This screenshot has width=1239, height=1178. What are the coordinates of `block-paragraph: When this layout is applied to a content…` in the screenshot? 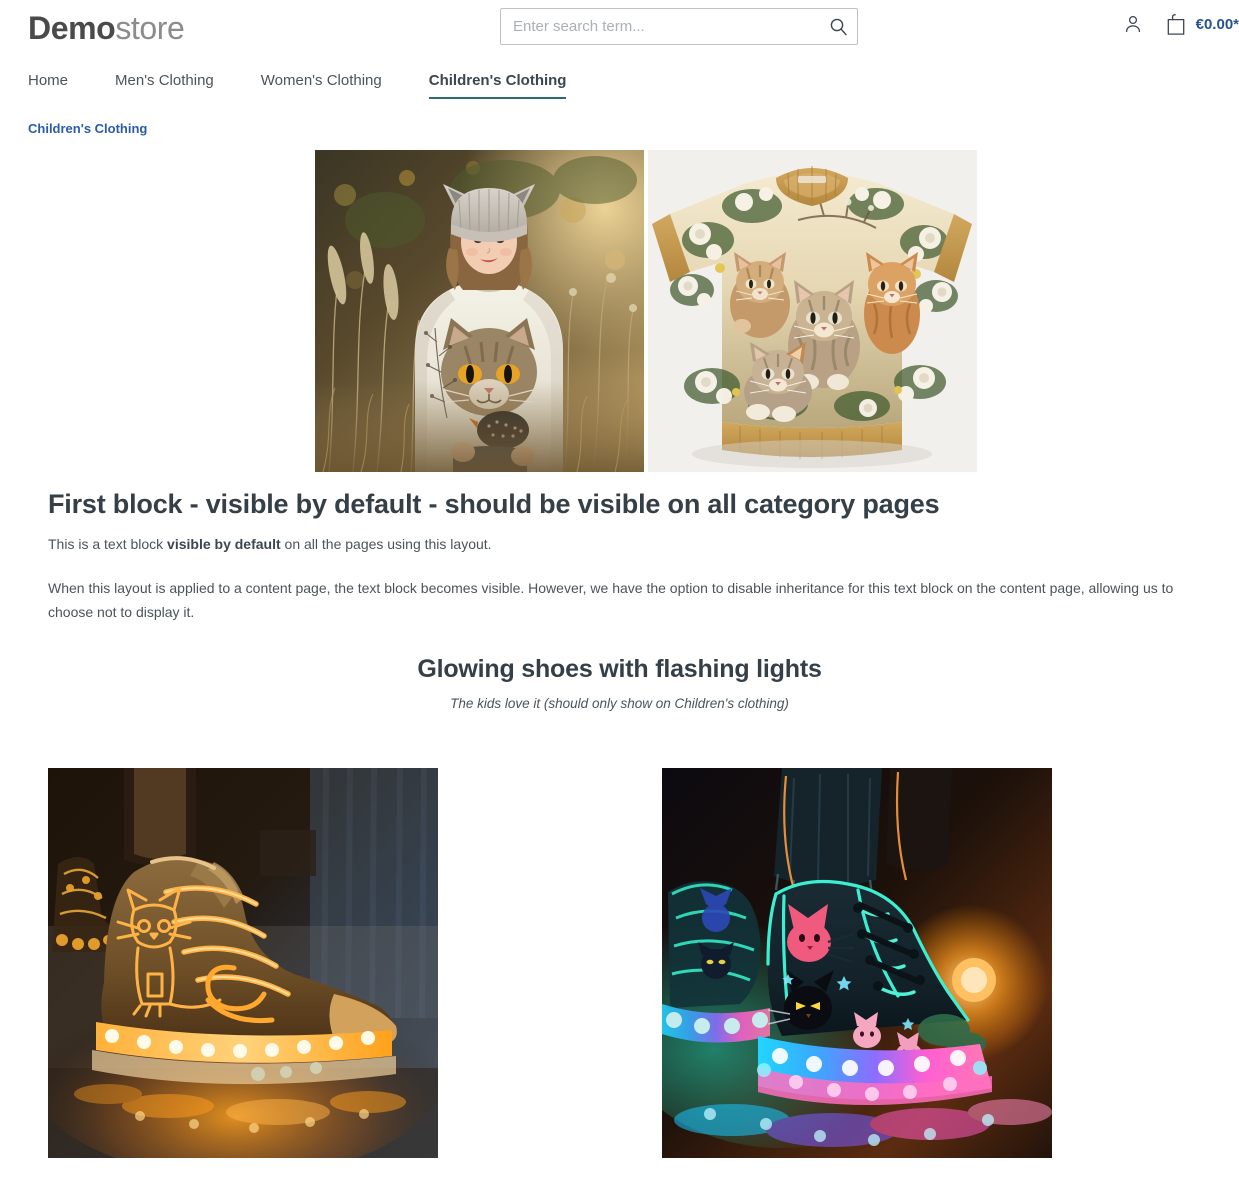 It's located at (611, 600).